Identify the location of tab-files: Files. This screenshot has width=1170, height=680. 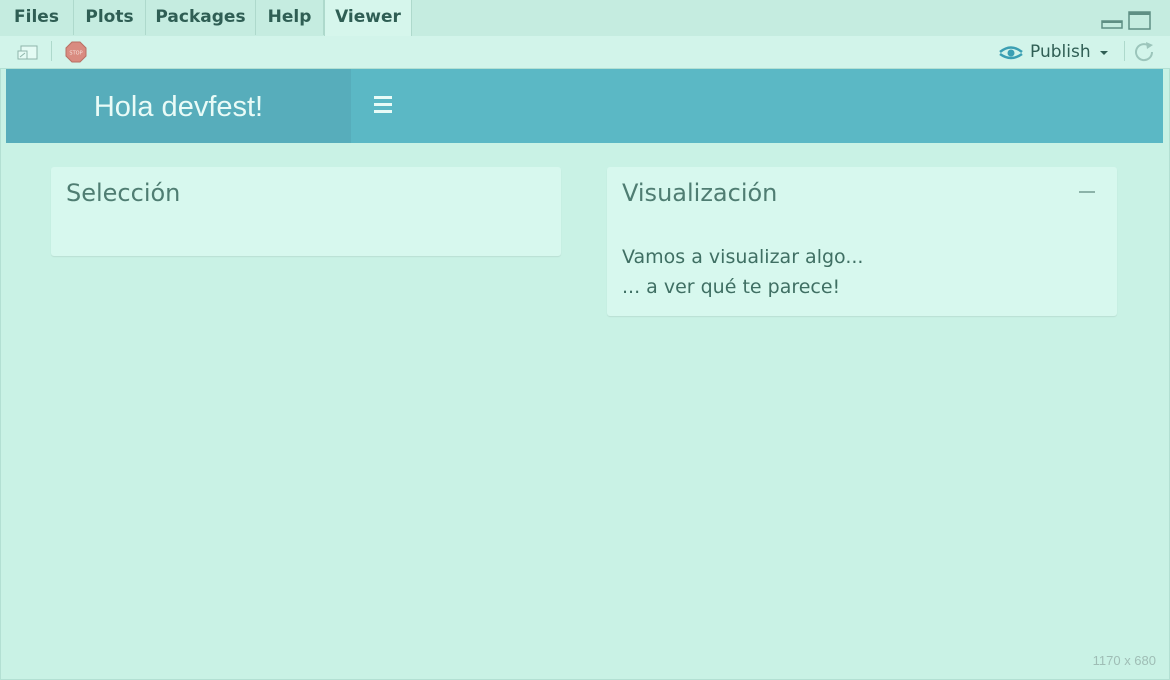
(37, 17).